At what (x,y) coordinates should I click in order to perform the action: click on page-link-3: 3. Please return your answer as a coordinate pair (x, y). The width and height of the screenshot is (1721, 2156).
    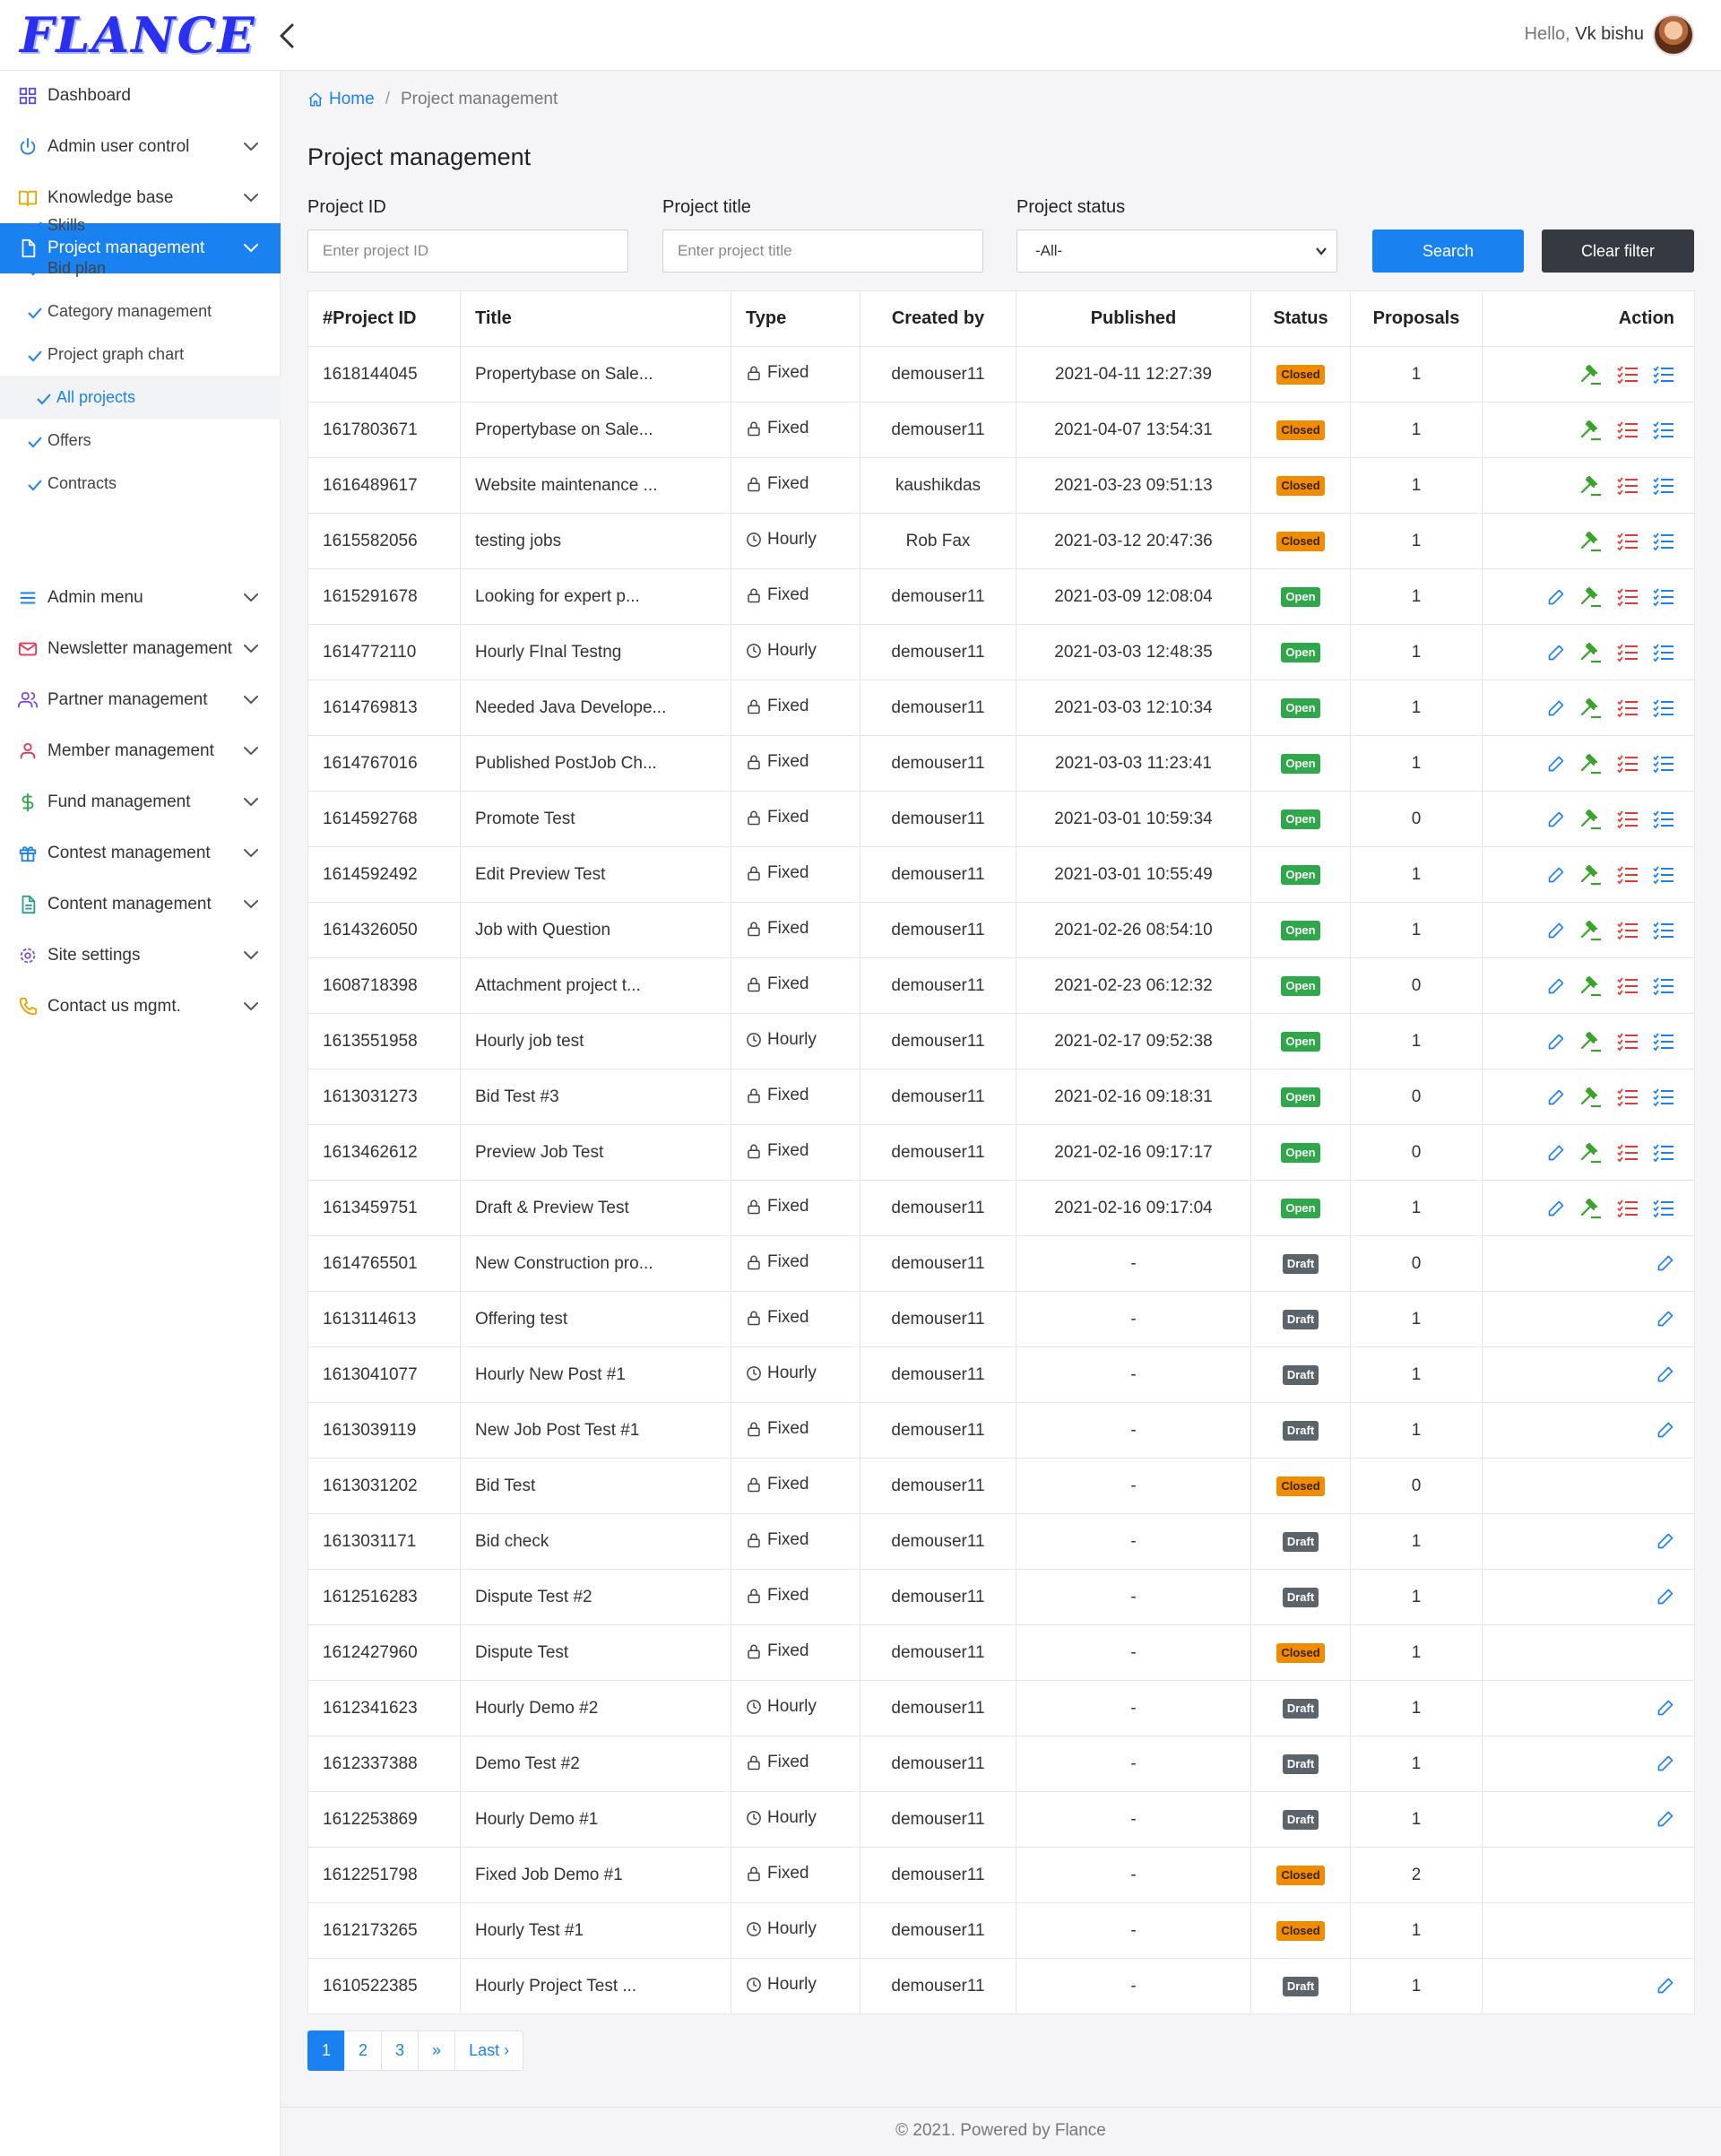
    Looking at the image, I should click on (400, 2051).